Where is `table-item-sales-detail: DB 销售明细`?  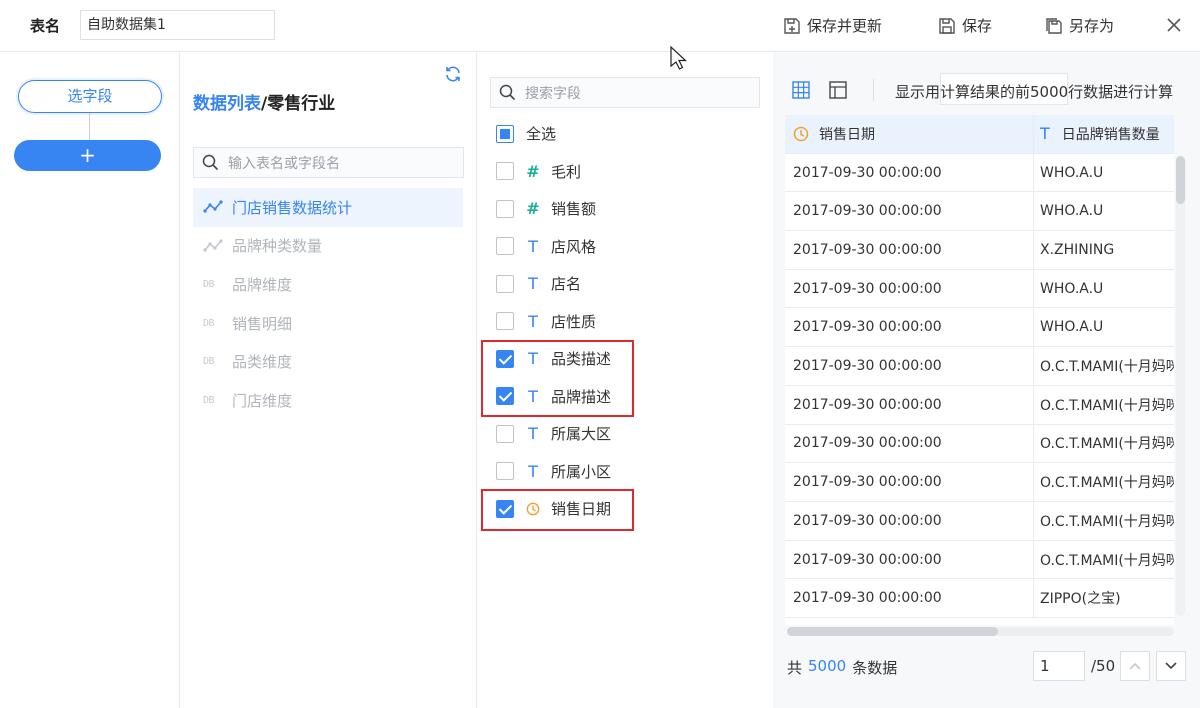 table-item-sales-detail: DB 销售明细 is located at coordinates (328, 323).